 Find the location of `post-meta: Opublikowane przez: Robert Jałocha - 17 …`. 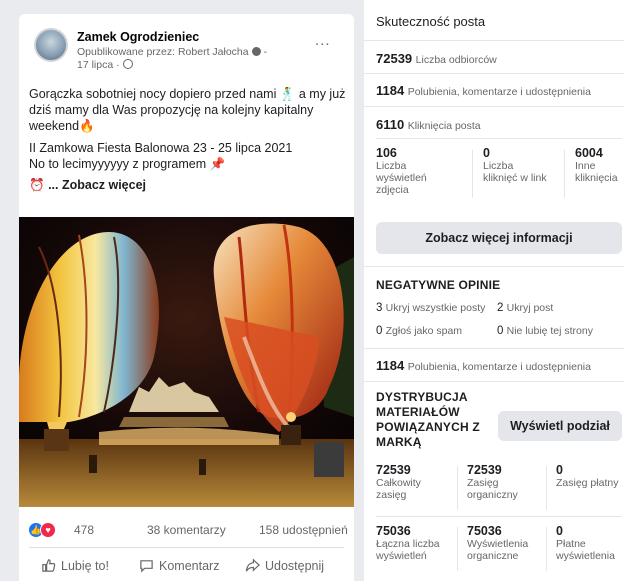

post-meta: Opublikowane przez: Robert Jałocha - 17 … is located at coordinates (172, 58).